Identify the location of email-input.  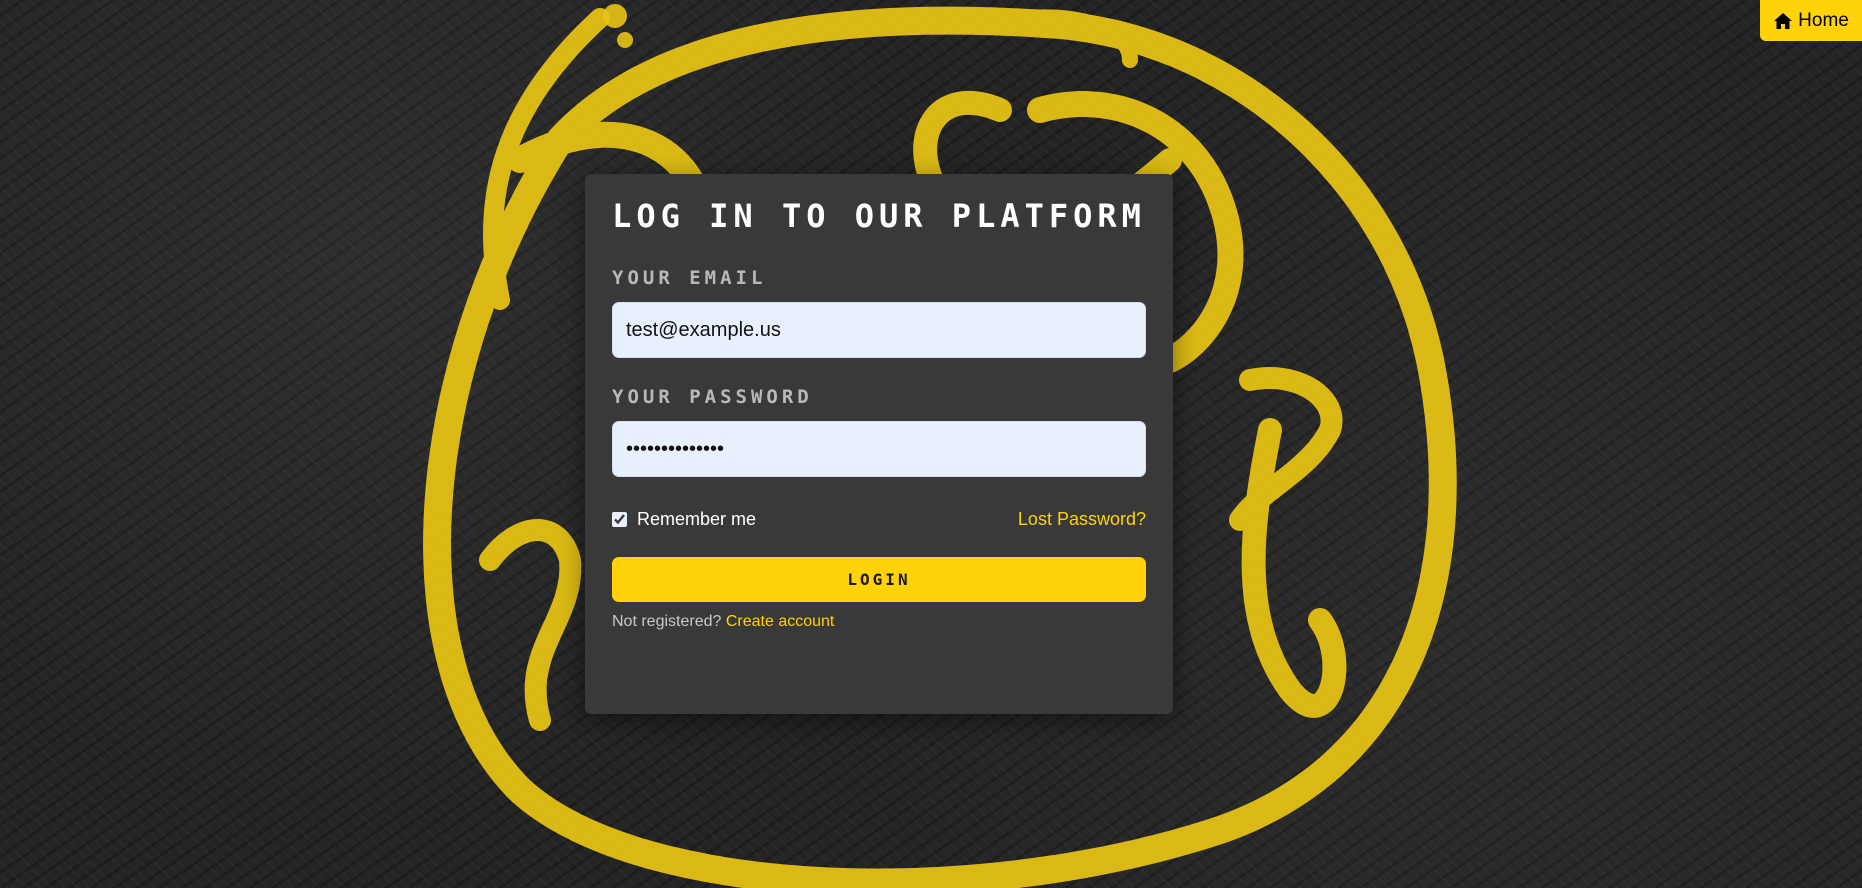
(879, 330).